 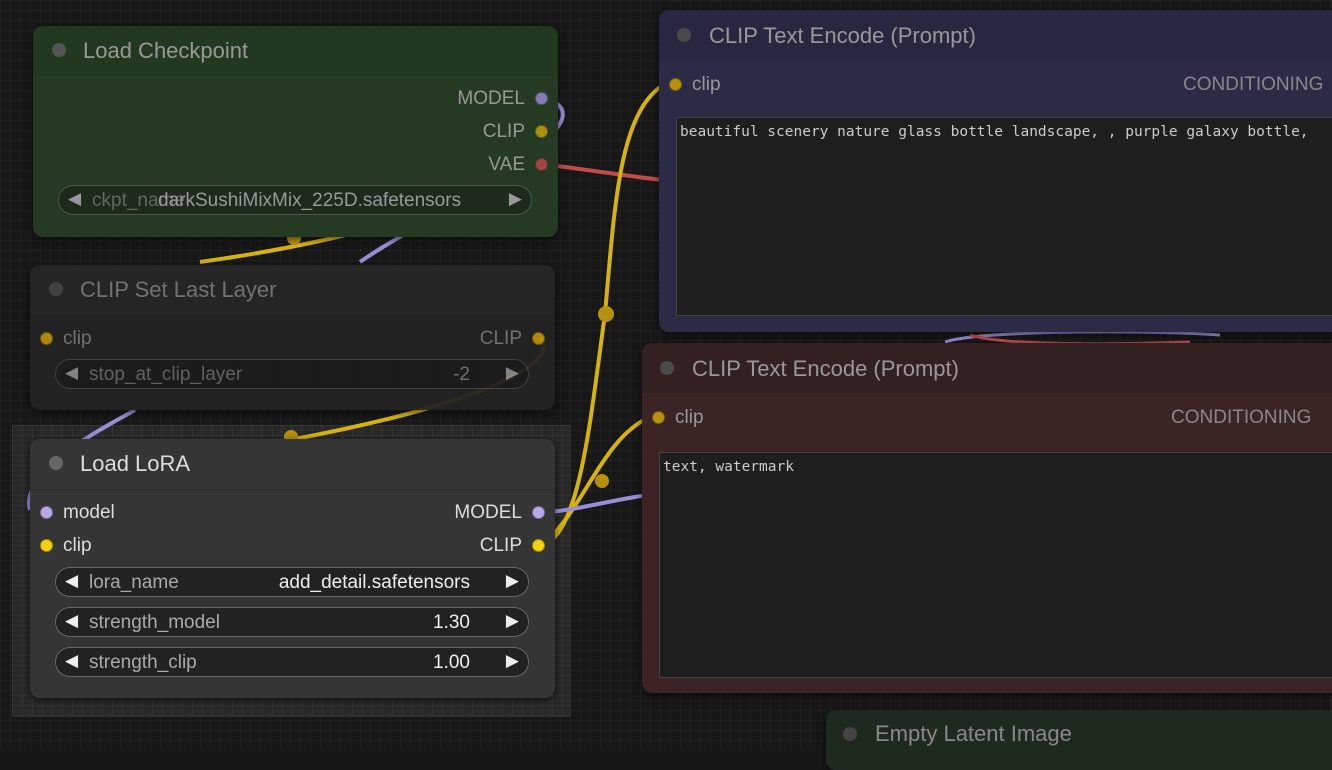 What do you see at coordinates (178, 289) in the screenshot?
I see `node-title: CLIP Set Last Layer` at bounding box center [178, 289].